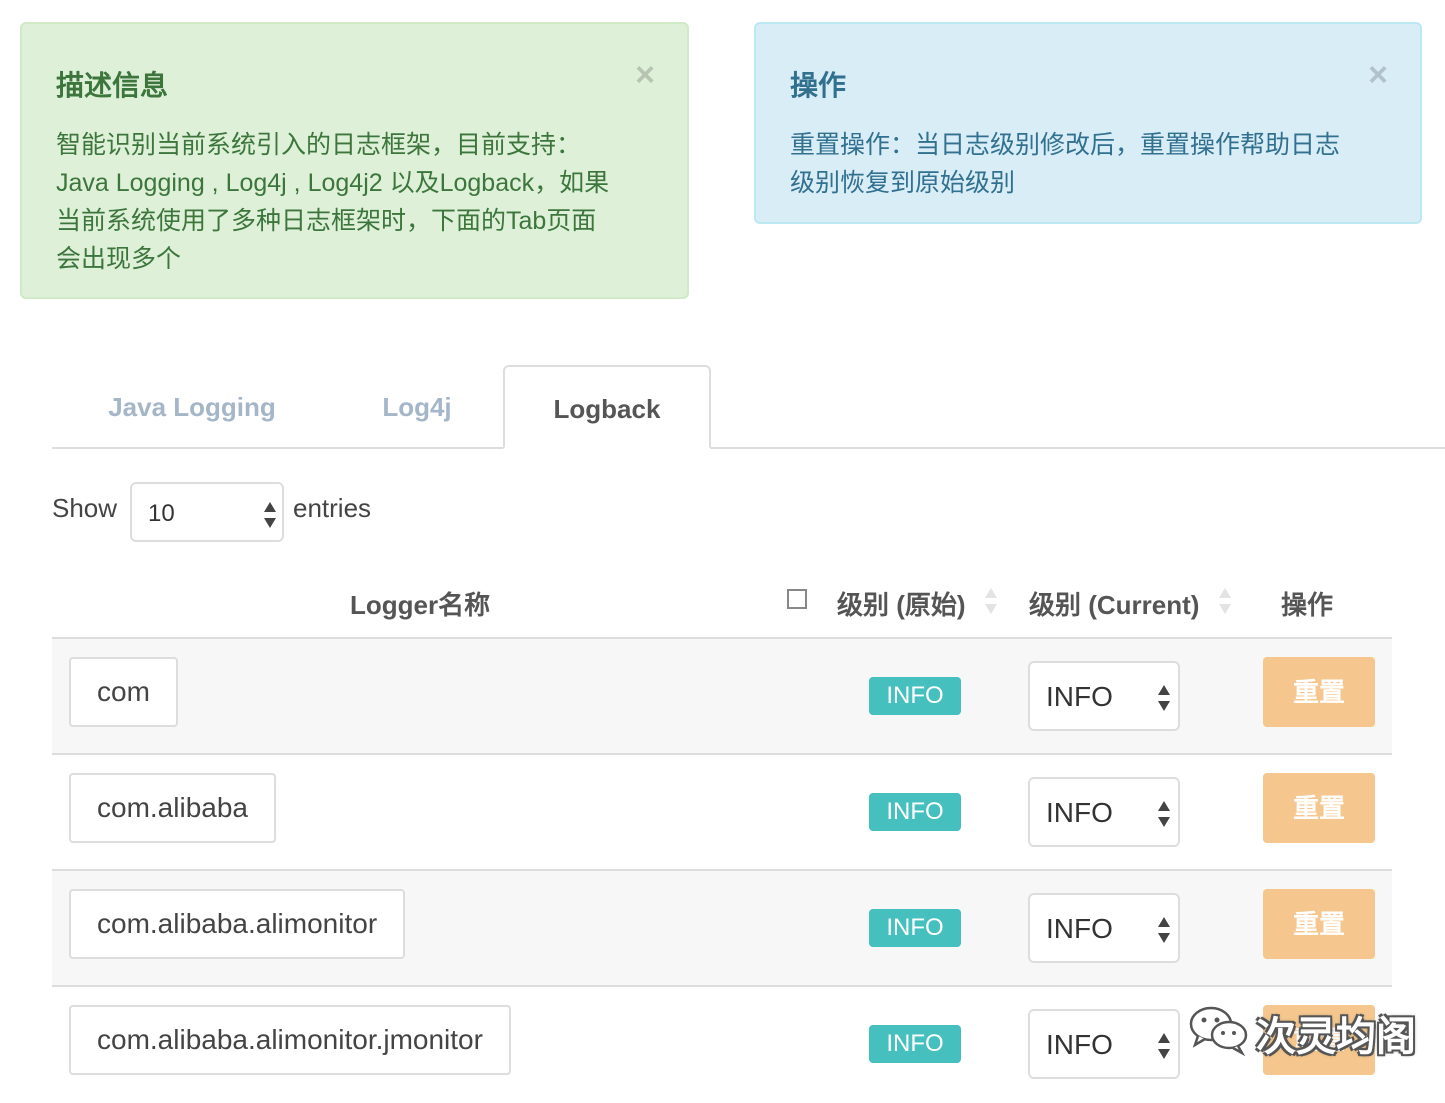 The width and height of the screenshot is (1445, 1103). Describe the element at coordinates (722, 929) in the screenshot. I see `table-row: com.alibaba.alimonitor INFO INFO 重置` at that location.